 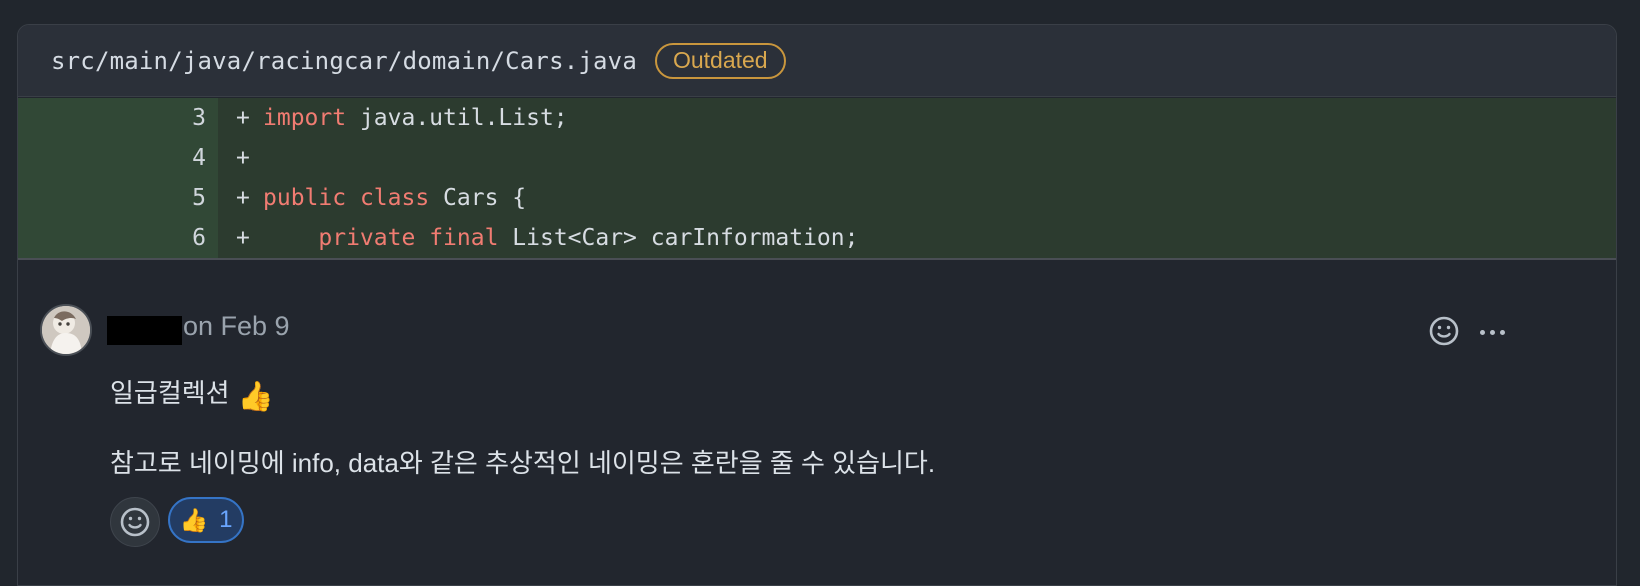 I want to click on code-keyword: private, so click(x=367, y=238).